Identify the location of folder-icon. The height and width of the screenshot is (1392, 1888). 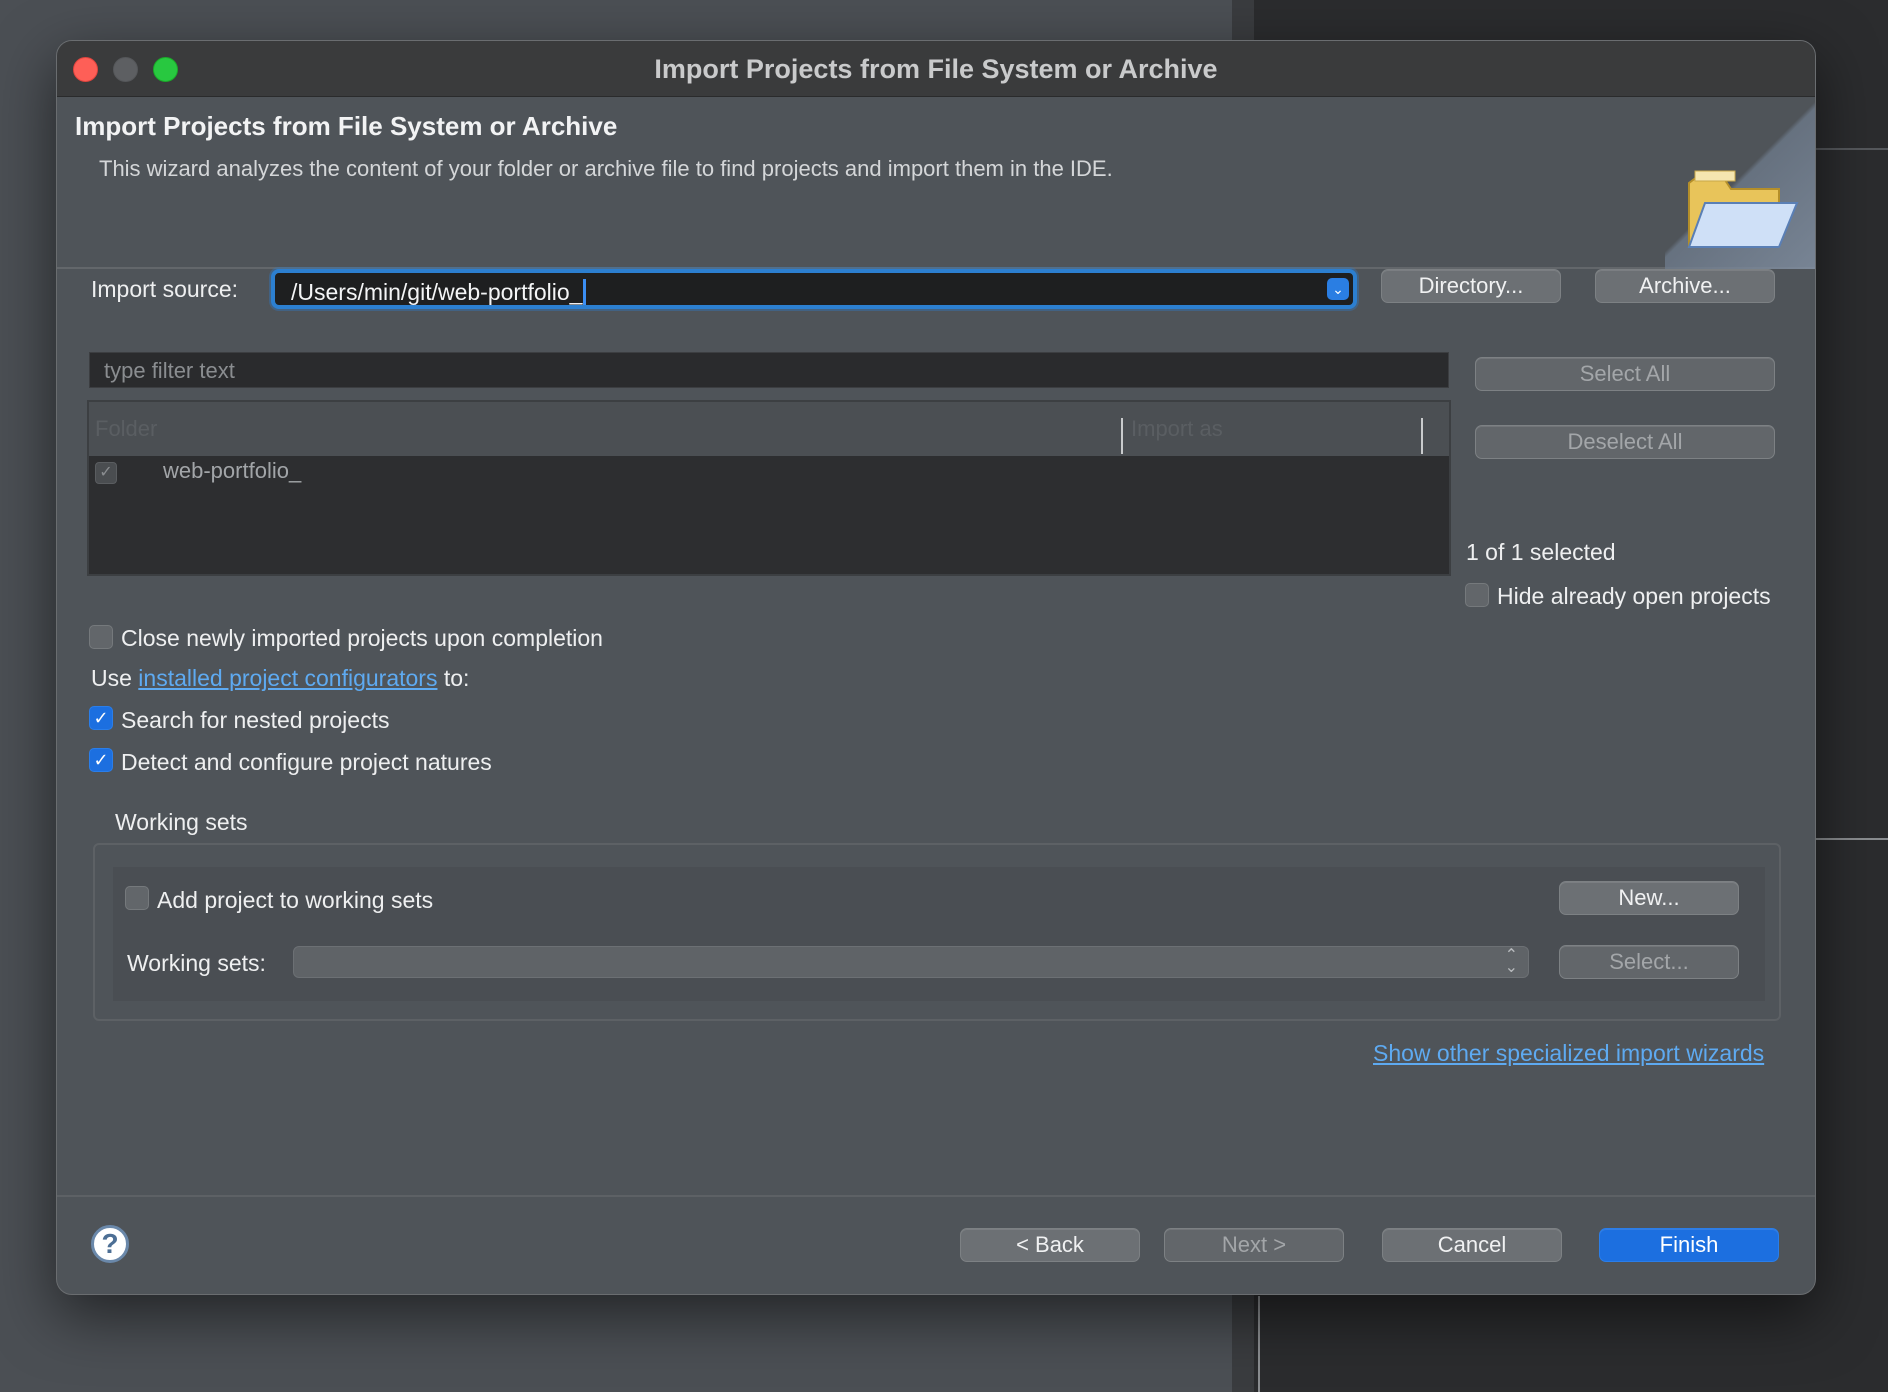
(1743, 209).